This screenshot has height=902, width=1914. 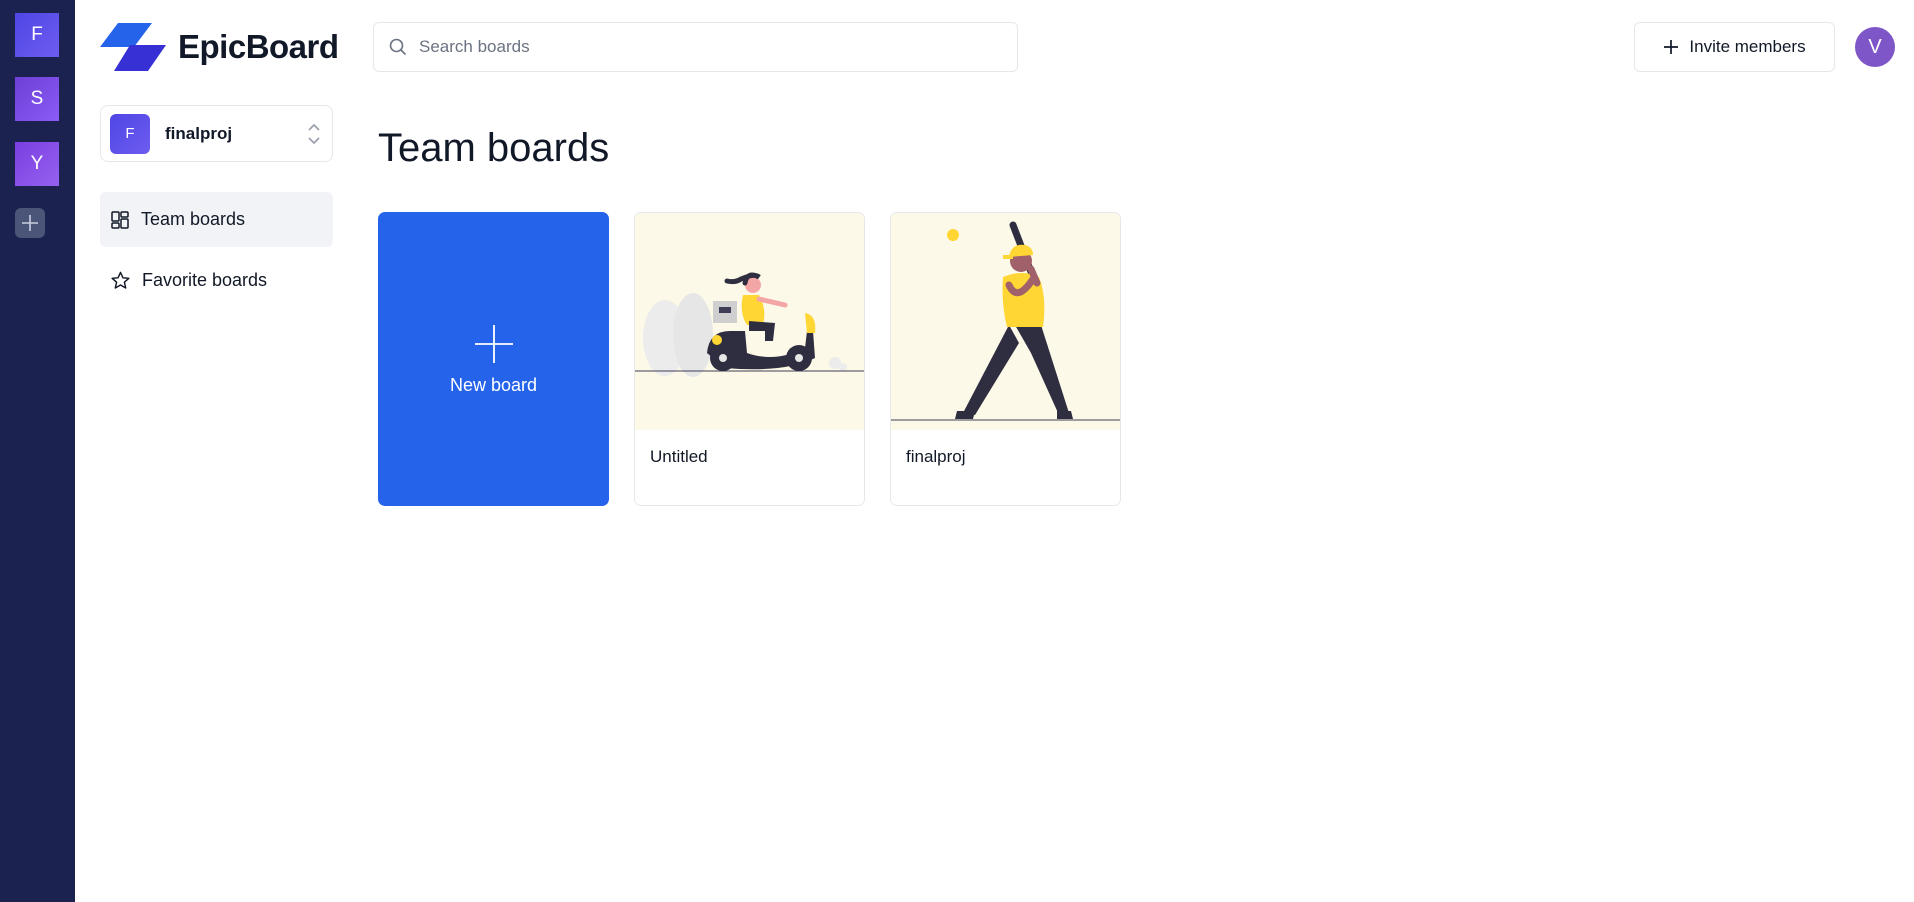 What do you see at coordinates (1747, 46) in the screenshot?
I see `invite-members-label: Invite members` at bounding box center [1747, 46].